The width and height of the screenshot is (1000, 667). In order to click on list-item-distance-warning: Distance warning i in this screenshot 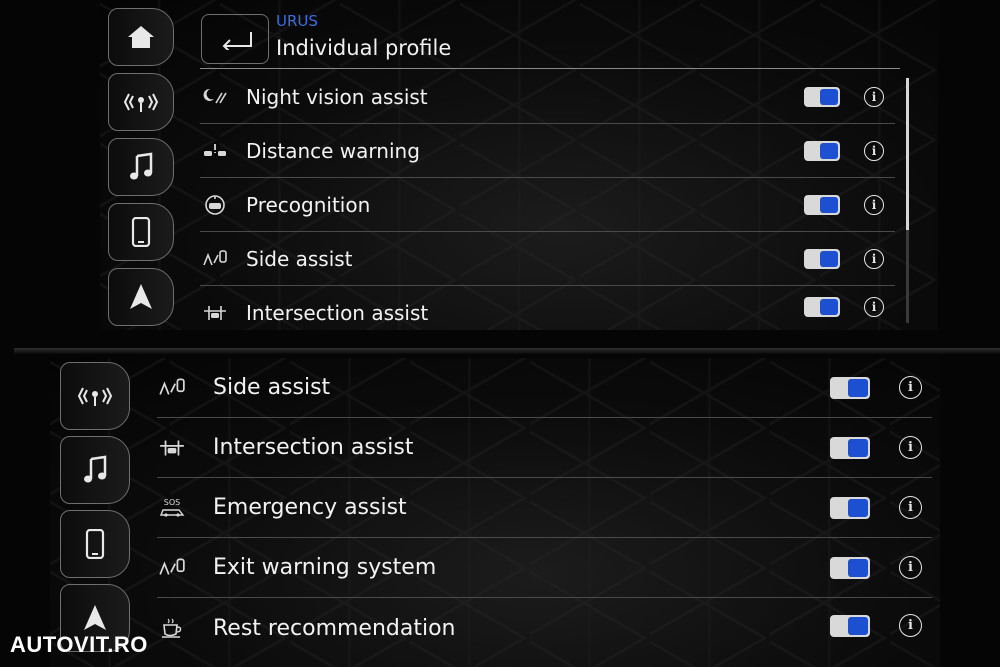, I will do `click(547, 151)`.